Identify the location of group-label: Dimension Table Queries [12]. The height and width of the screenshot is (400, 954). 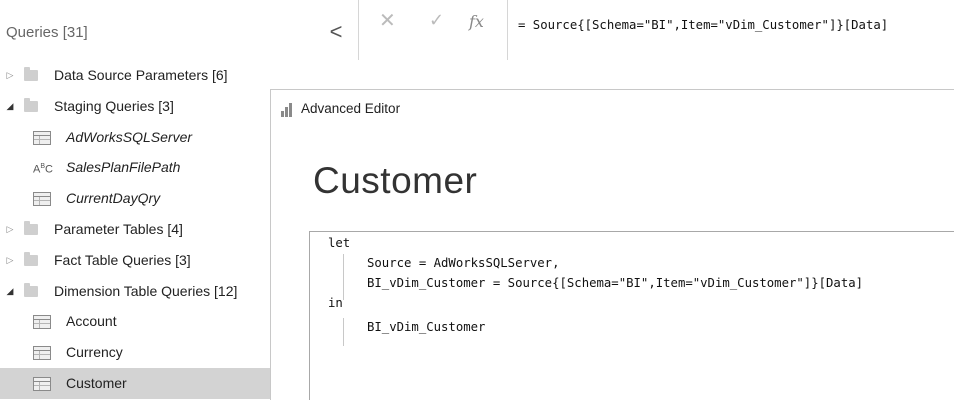
(146, 290).